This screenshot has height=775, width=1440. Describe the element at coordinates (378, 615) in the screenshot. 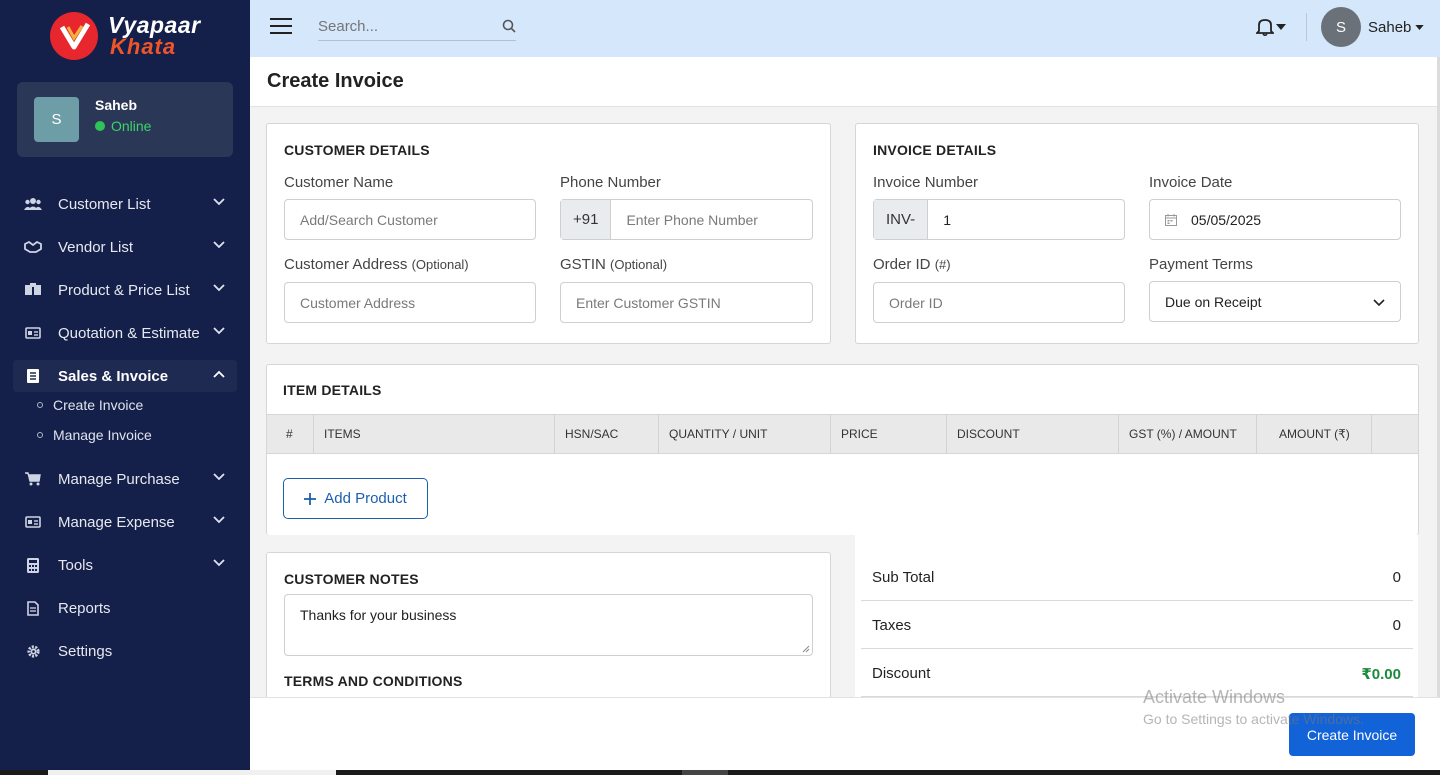

I see `customer-notes-value: Thanks for your business` at that location.